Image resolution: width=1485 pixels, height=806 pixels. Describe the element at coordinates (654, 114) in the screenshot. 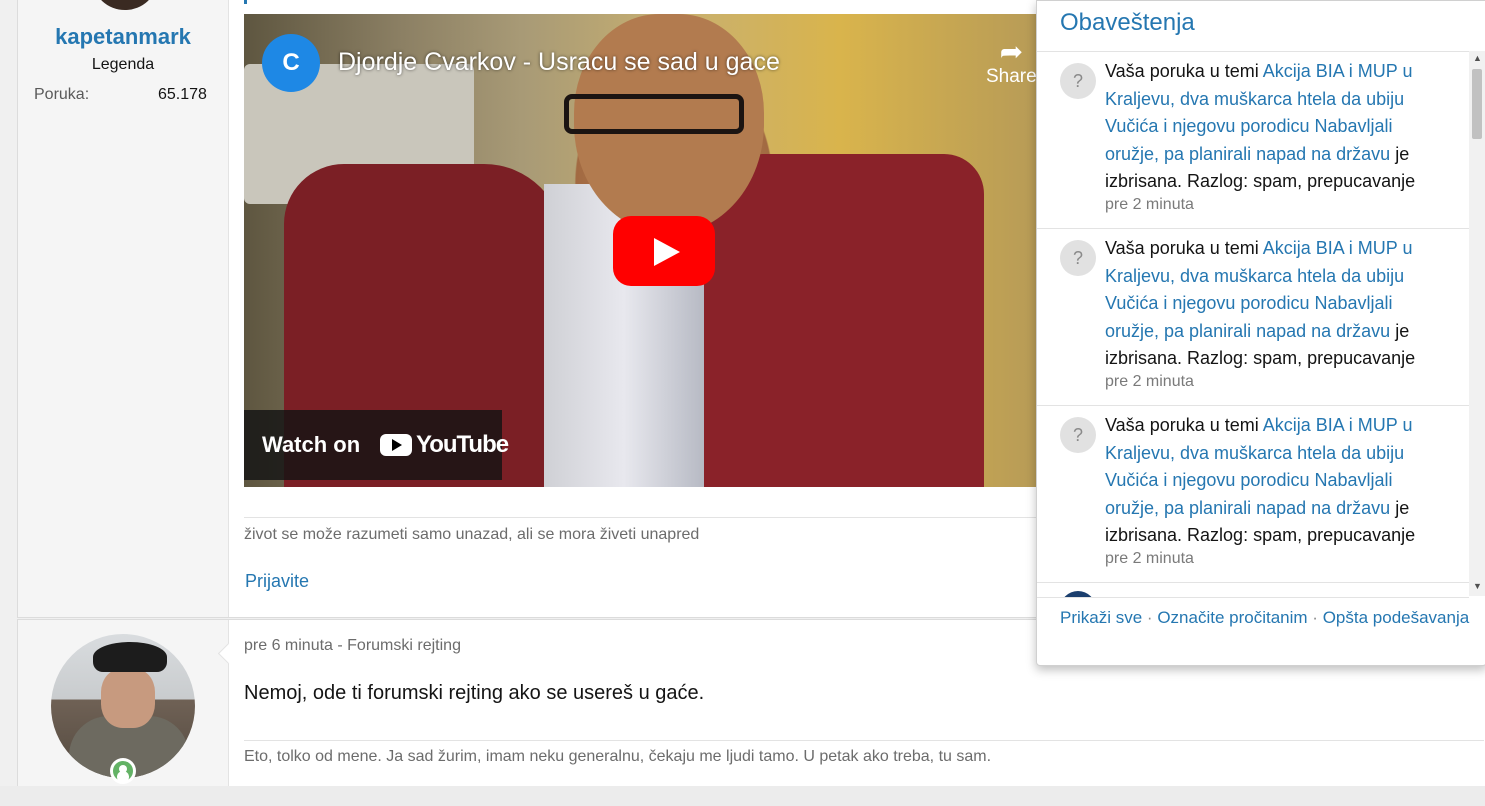

I see `video-frame-figure` at that location.